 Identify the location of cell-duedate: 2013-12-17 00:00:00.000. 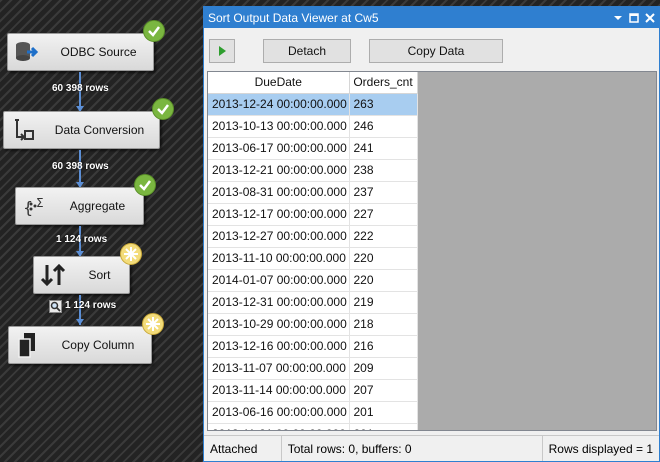
(279, 214).